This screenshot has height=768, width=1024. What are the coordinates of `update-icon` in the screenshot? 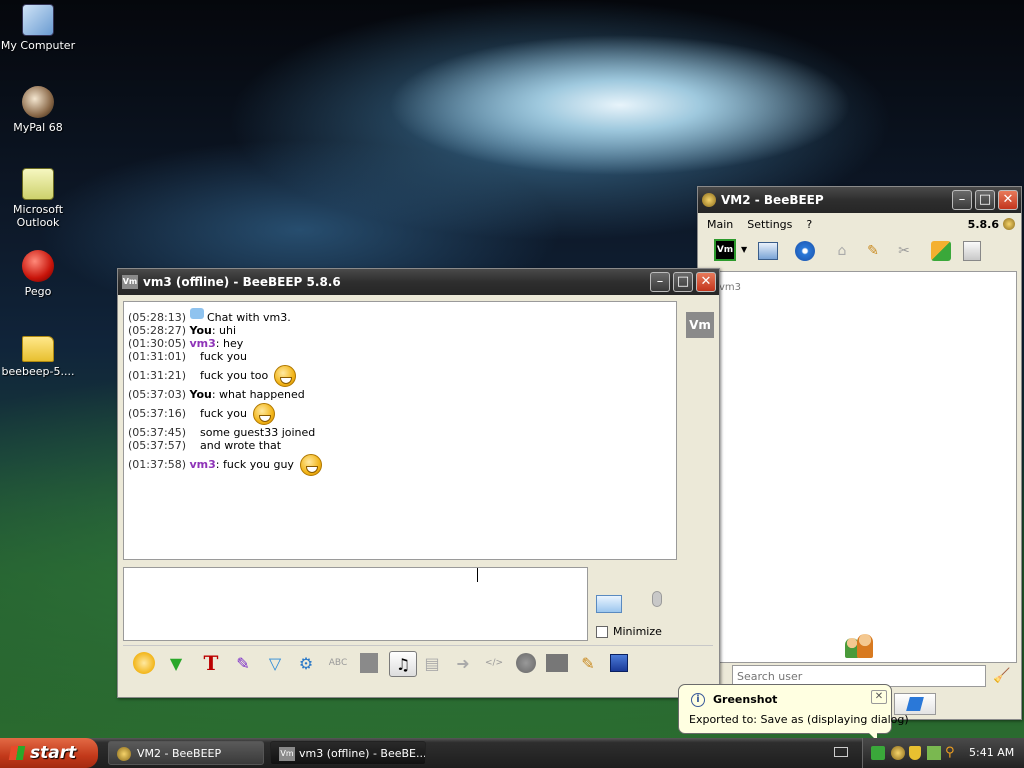 It's located at (941, 251).